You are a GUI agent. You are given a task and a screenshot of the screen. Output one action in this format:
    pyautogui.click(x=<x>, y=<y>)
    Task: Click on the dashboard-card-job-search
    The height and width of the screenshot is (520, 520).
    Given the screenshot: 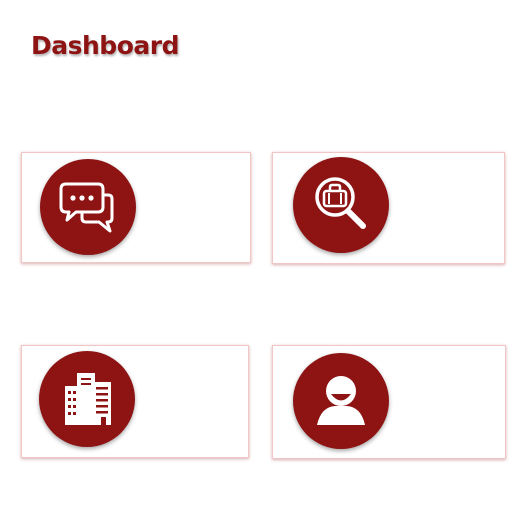 What is the action you would take?
    pyautogui.click(x=388, y=208)
    